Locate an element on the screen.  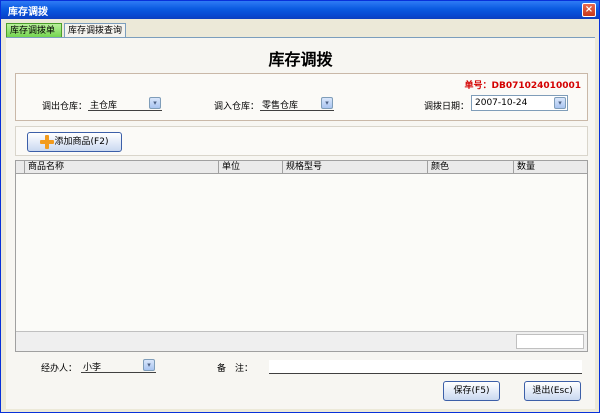
table-header: 商品名称 单位 规格型号 颜色 数量 is located at coordinates (301, 167).